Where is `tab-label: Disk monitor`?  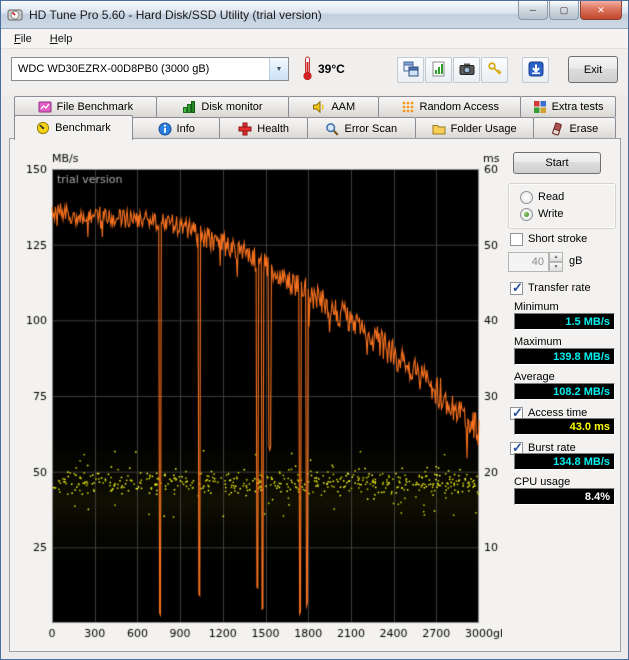 tab-label: Disk monitor is located at coordinates (232, 107).